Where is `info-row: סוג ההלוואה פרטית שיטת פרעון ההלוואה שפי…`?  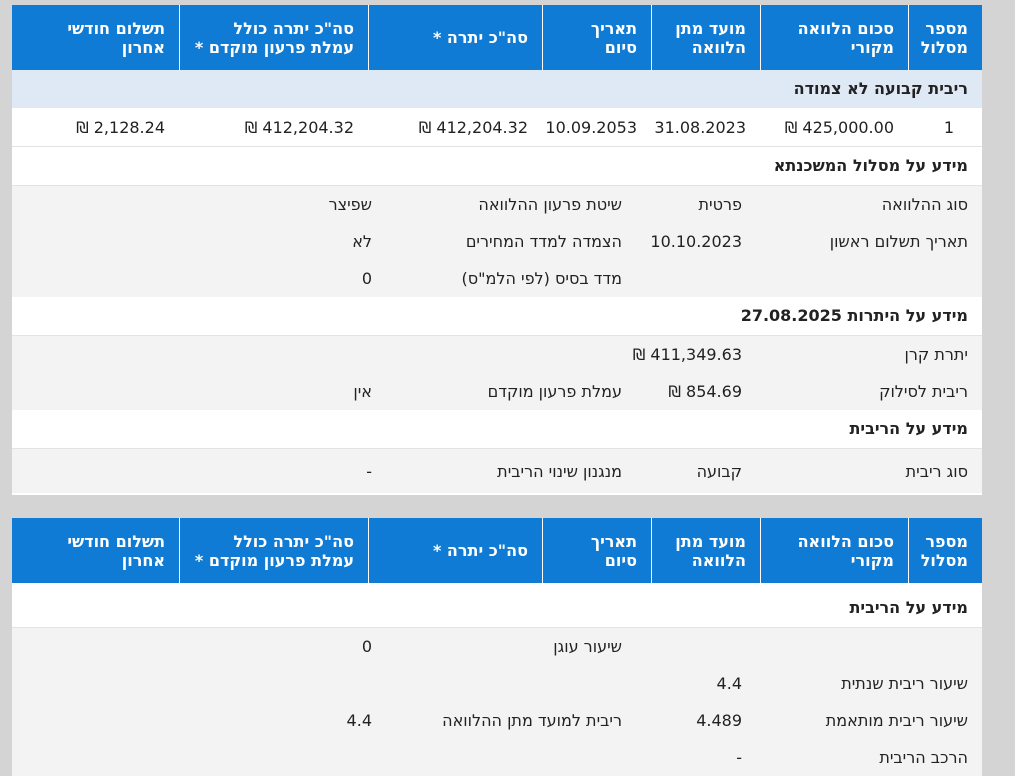 info-row: סוג ההלוואה פרטית שיטת פרעון ההלוואה שפי… is located at coordinates (497, 204).